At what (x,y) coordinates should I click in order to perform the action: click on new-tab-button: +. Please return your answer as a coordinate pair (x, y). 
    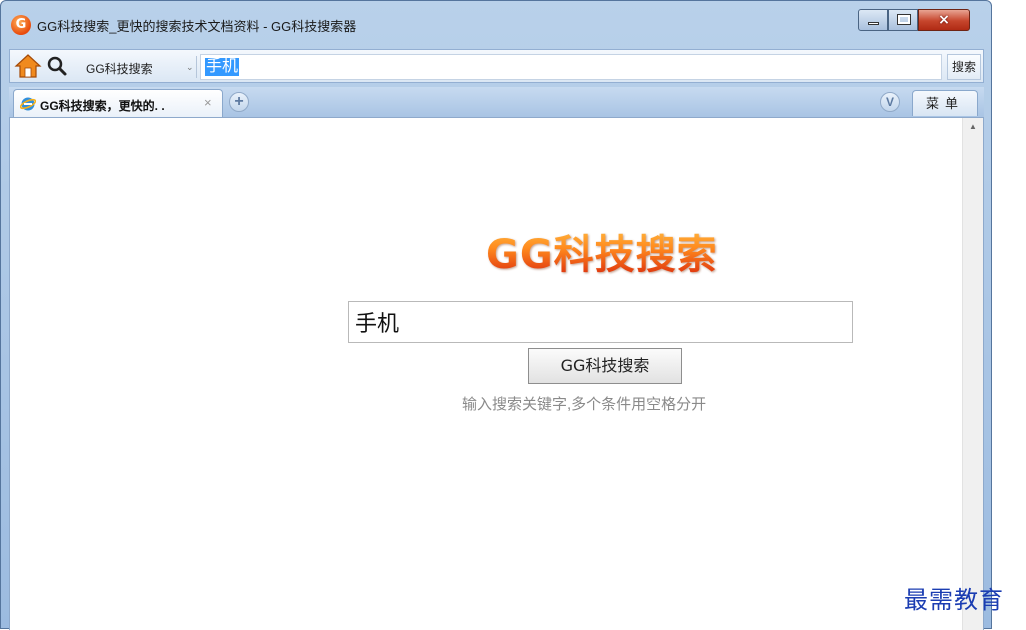
    Looking at the image, I should click on (239, 102).